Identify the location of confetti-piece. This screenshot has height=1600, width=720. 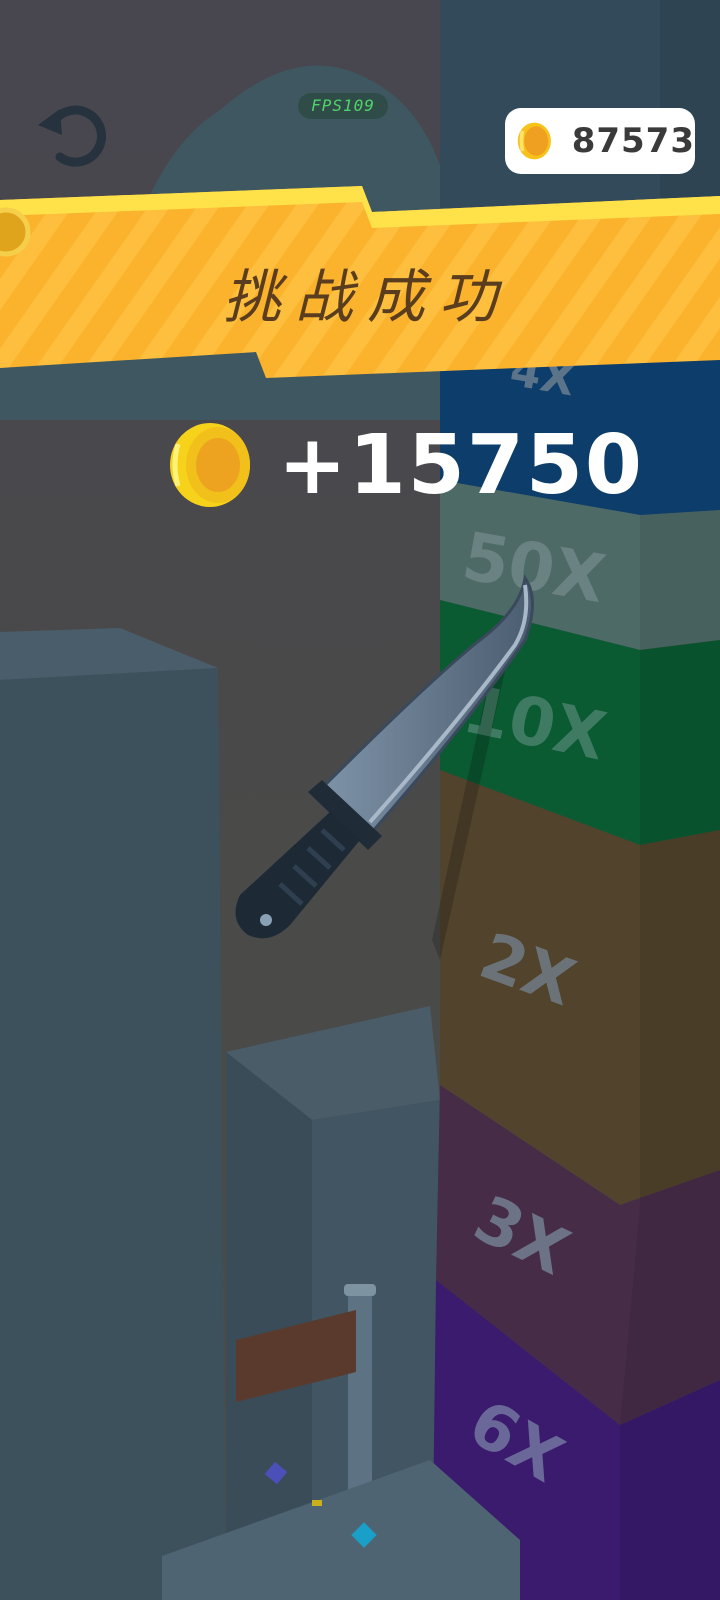
(317, 1503).